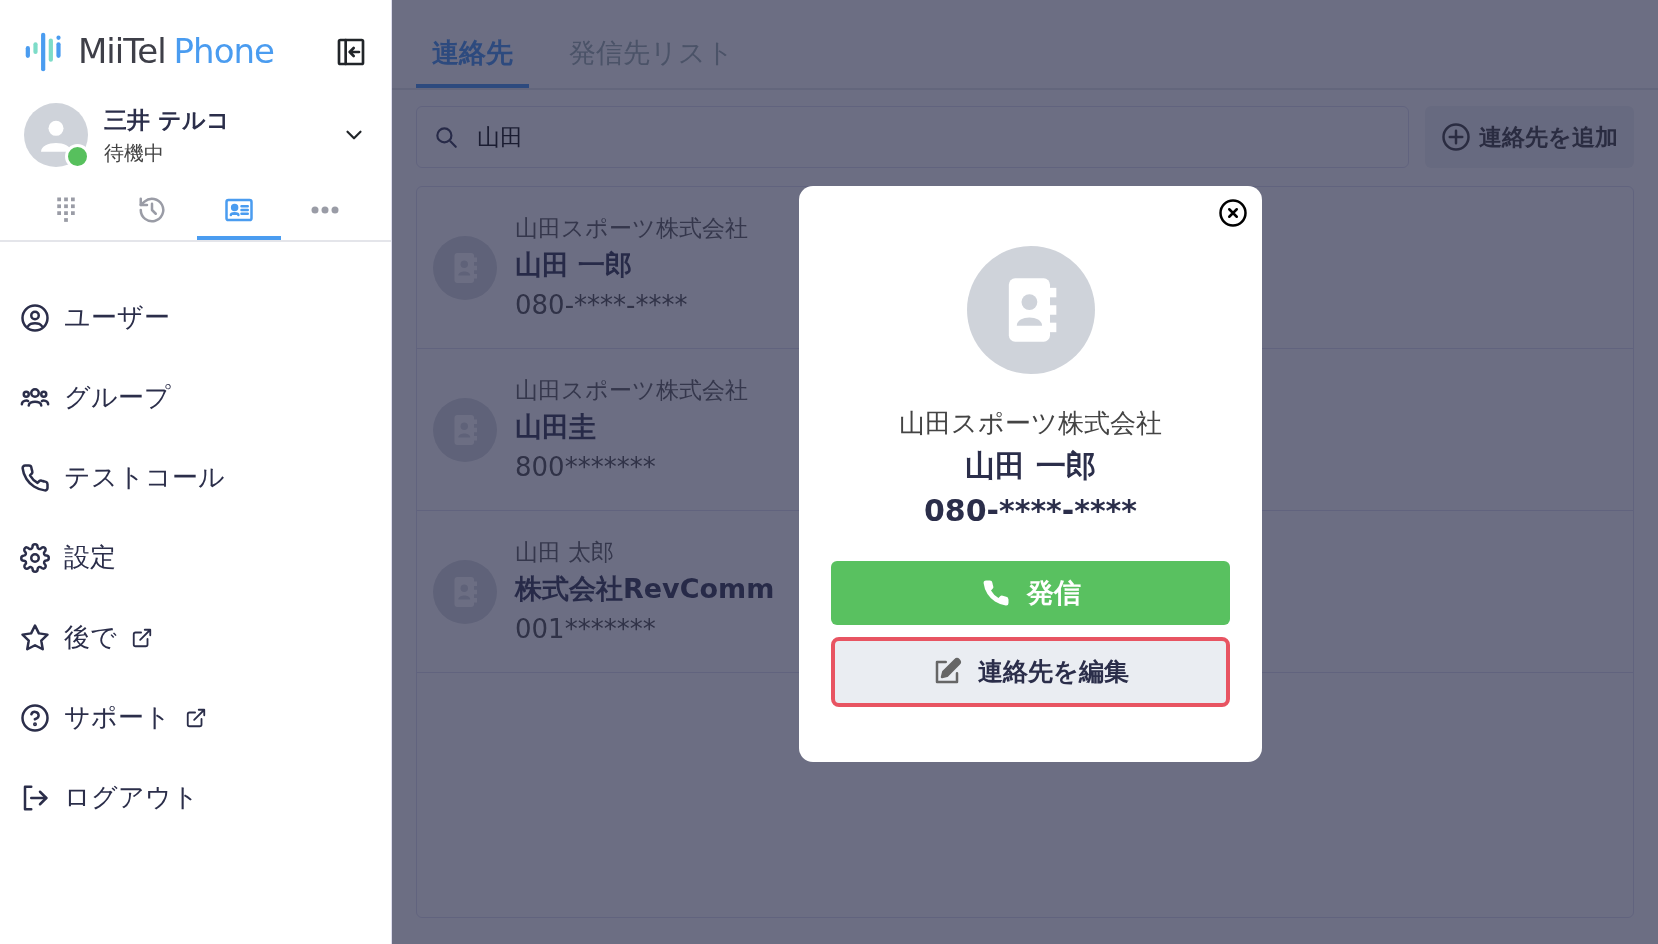  Describe the element at coordinates (195, 717) in the screenshot. I see `menu-item: サポート` at that location.